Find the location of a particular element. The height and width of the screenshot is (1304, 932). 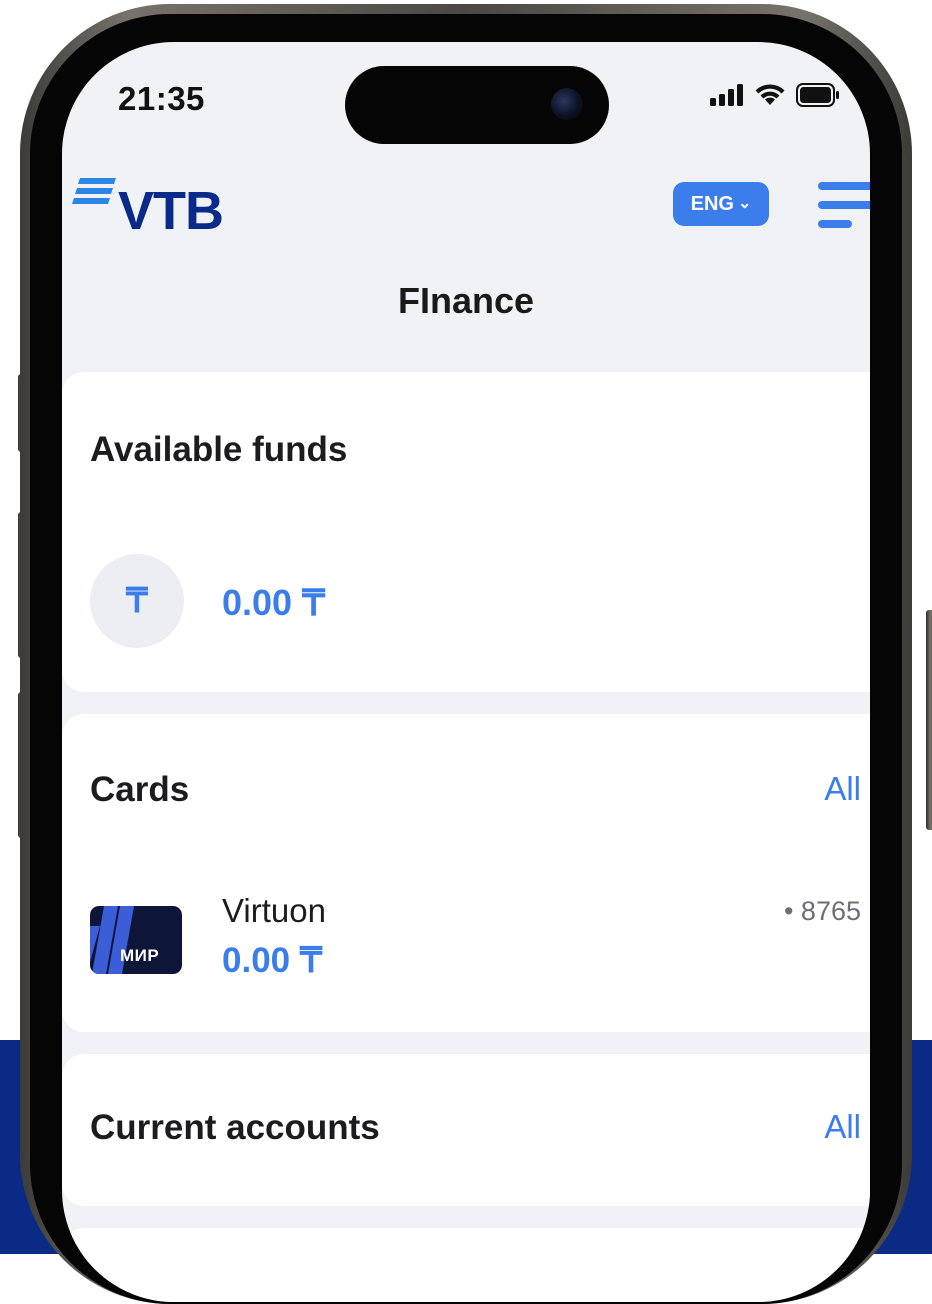

front-camera-icon is located at coordinates (567, 104).